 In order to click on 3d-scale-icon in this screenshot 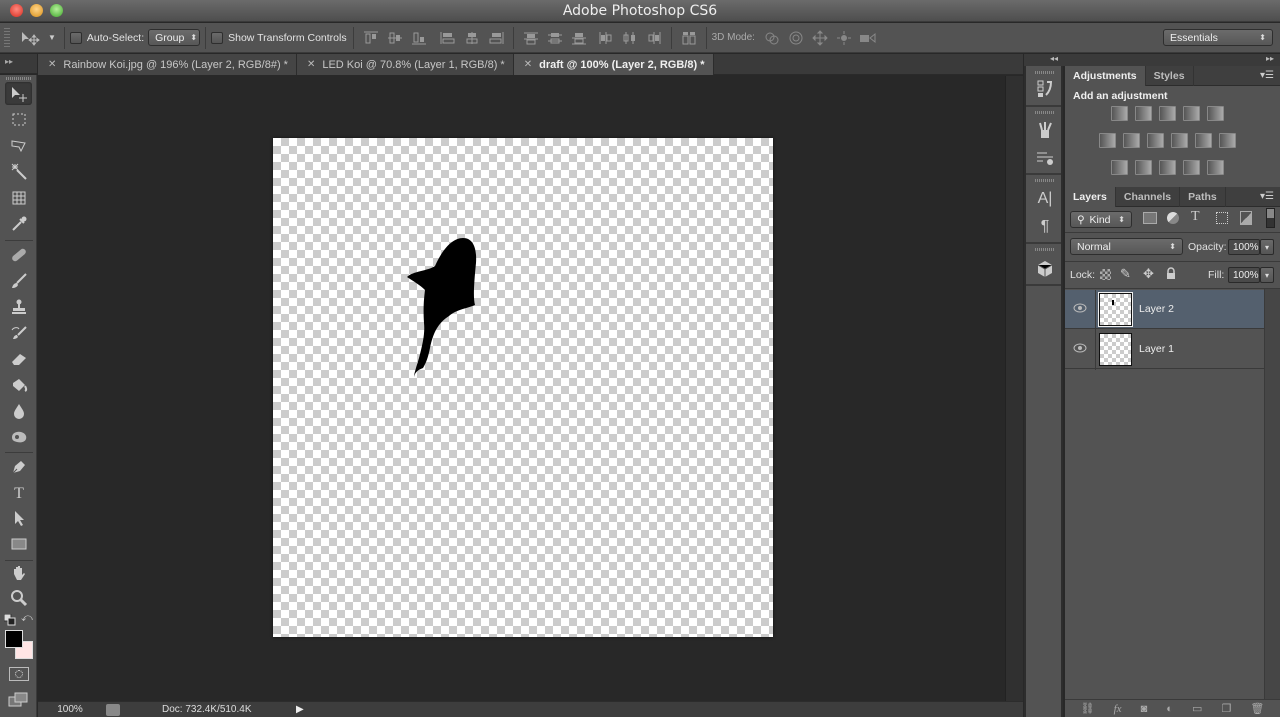, I will do `click(868, 38)`.